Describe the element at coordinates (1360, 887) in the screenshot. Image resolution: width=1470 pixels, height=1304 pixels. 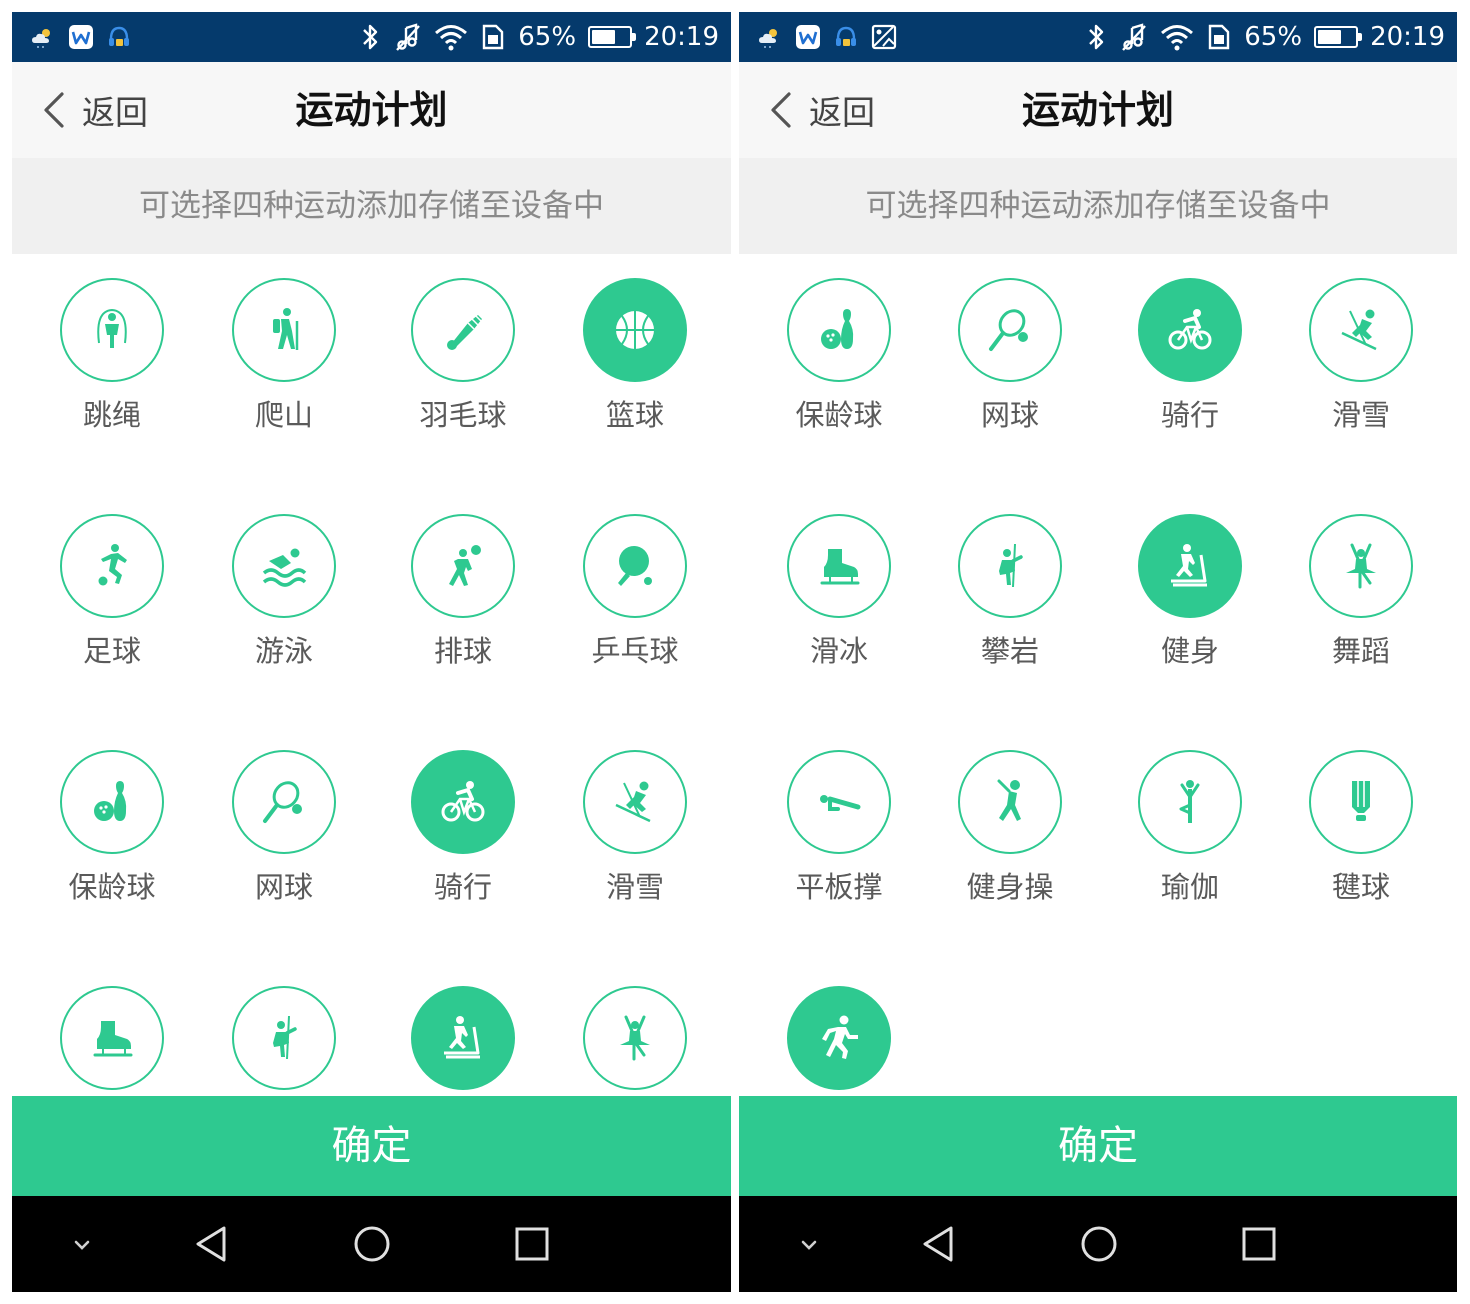
I see `sport-label: 毽球` at that location.